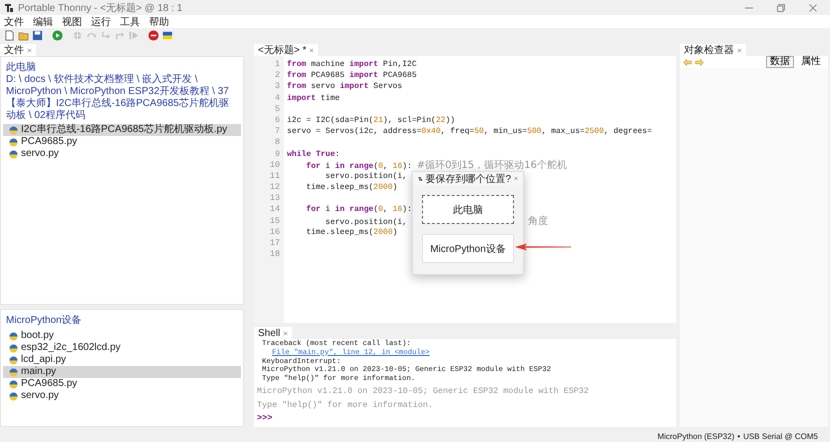  Describe the element at coordinates (43, 21) in the screenshot. I see `menu-item: 编辑` at that location.